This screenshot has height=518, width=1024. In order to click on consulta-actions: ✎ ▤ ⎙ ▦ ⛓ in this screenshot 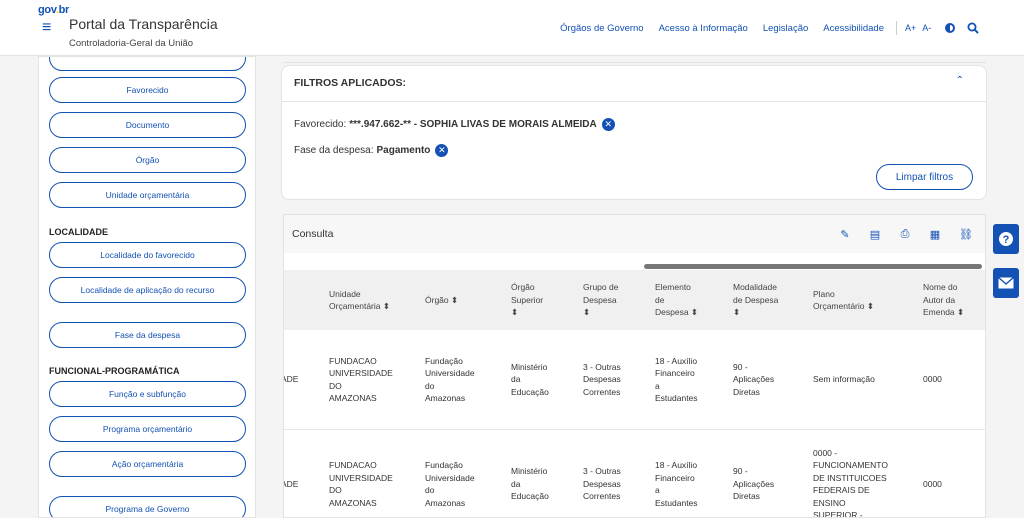, I will do `click(906, 234)`.